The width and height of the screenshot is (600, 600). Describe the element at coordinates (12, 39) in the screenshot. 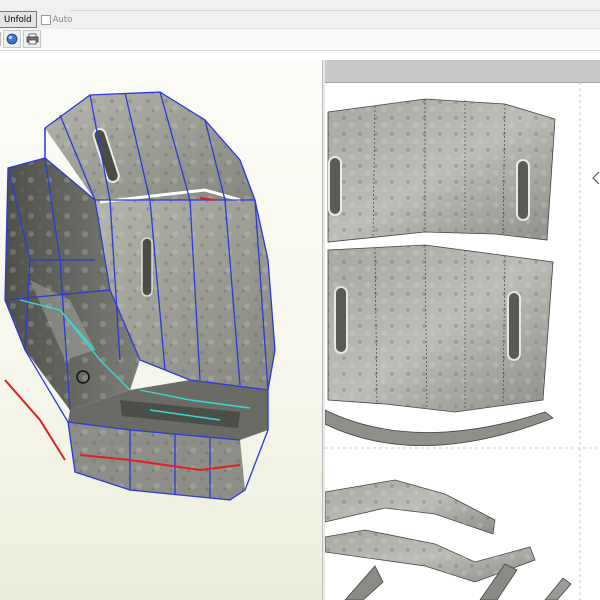

I see `view-3d-icon` at that location.